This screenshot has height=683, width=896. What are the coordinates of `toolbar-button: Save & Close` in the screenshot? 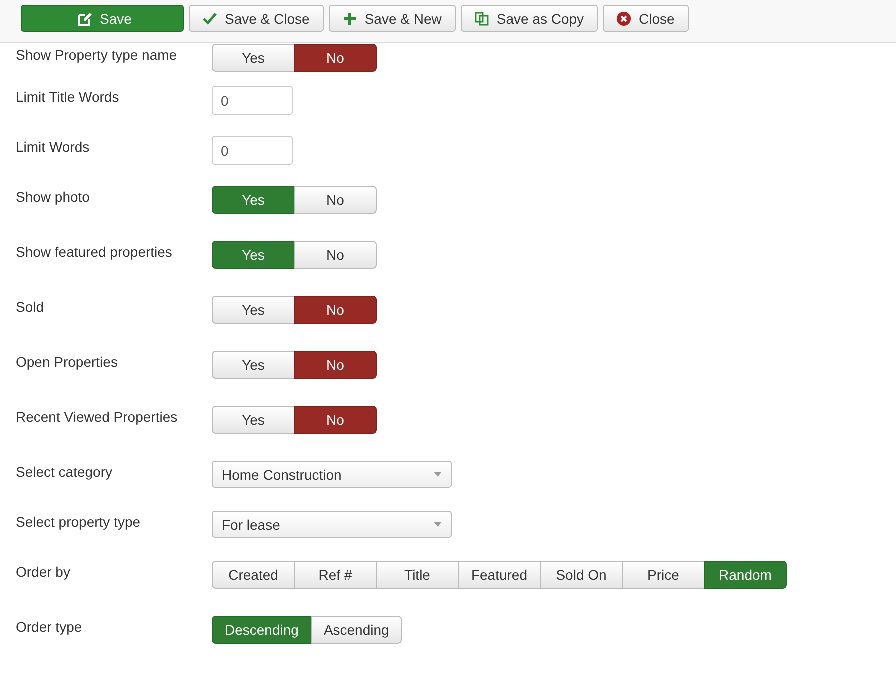 It's located at (256, 18).